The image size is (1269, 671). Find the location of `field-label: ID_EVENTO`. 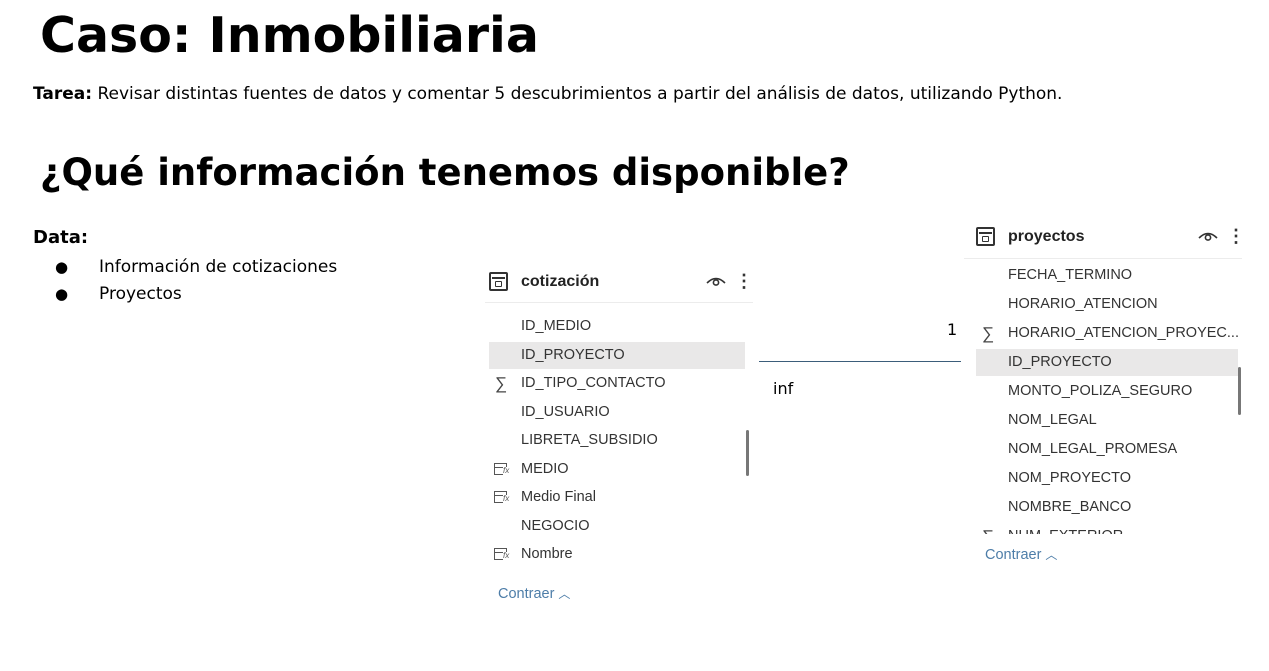

field-label: ID_EVENTO is located at coordinates (562, 309).